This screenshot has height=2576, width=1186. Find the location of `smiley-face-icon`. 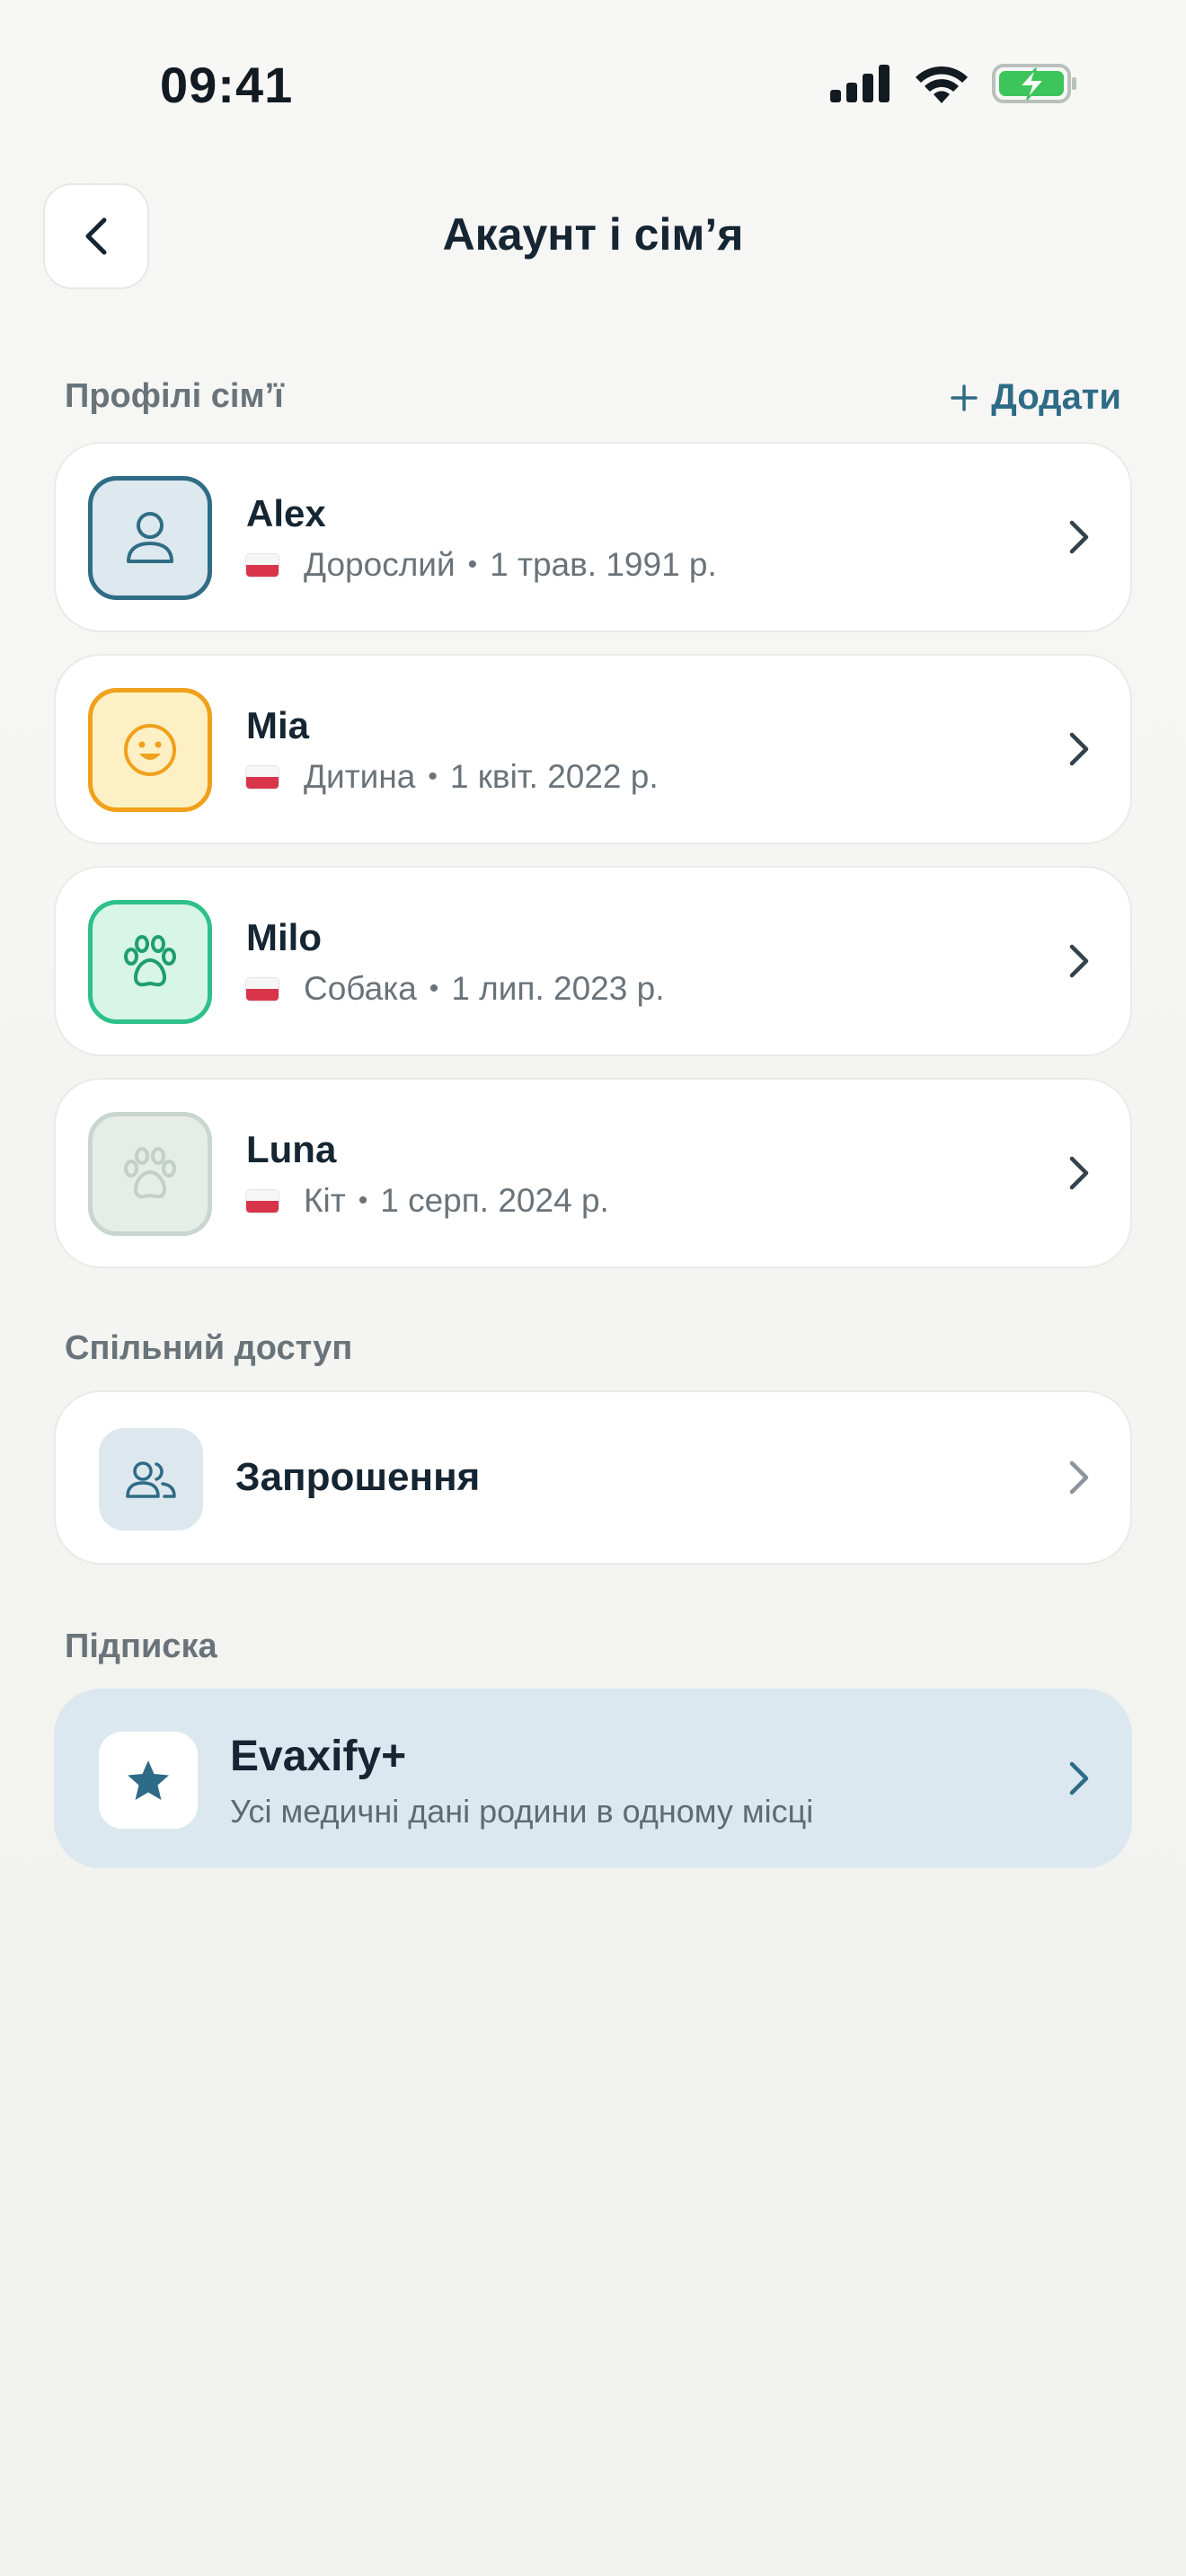

smiley-face-icon is located at coordinates (150, 750).